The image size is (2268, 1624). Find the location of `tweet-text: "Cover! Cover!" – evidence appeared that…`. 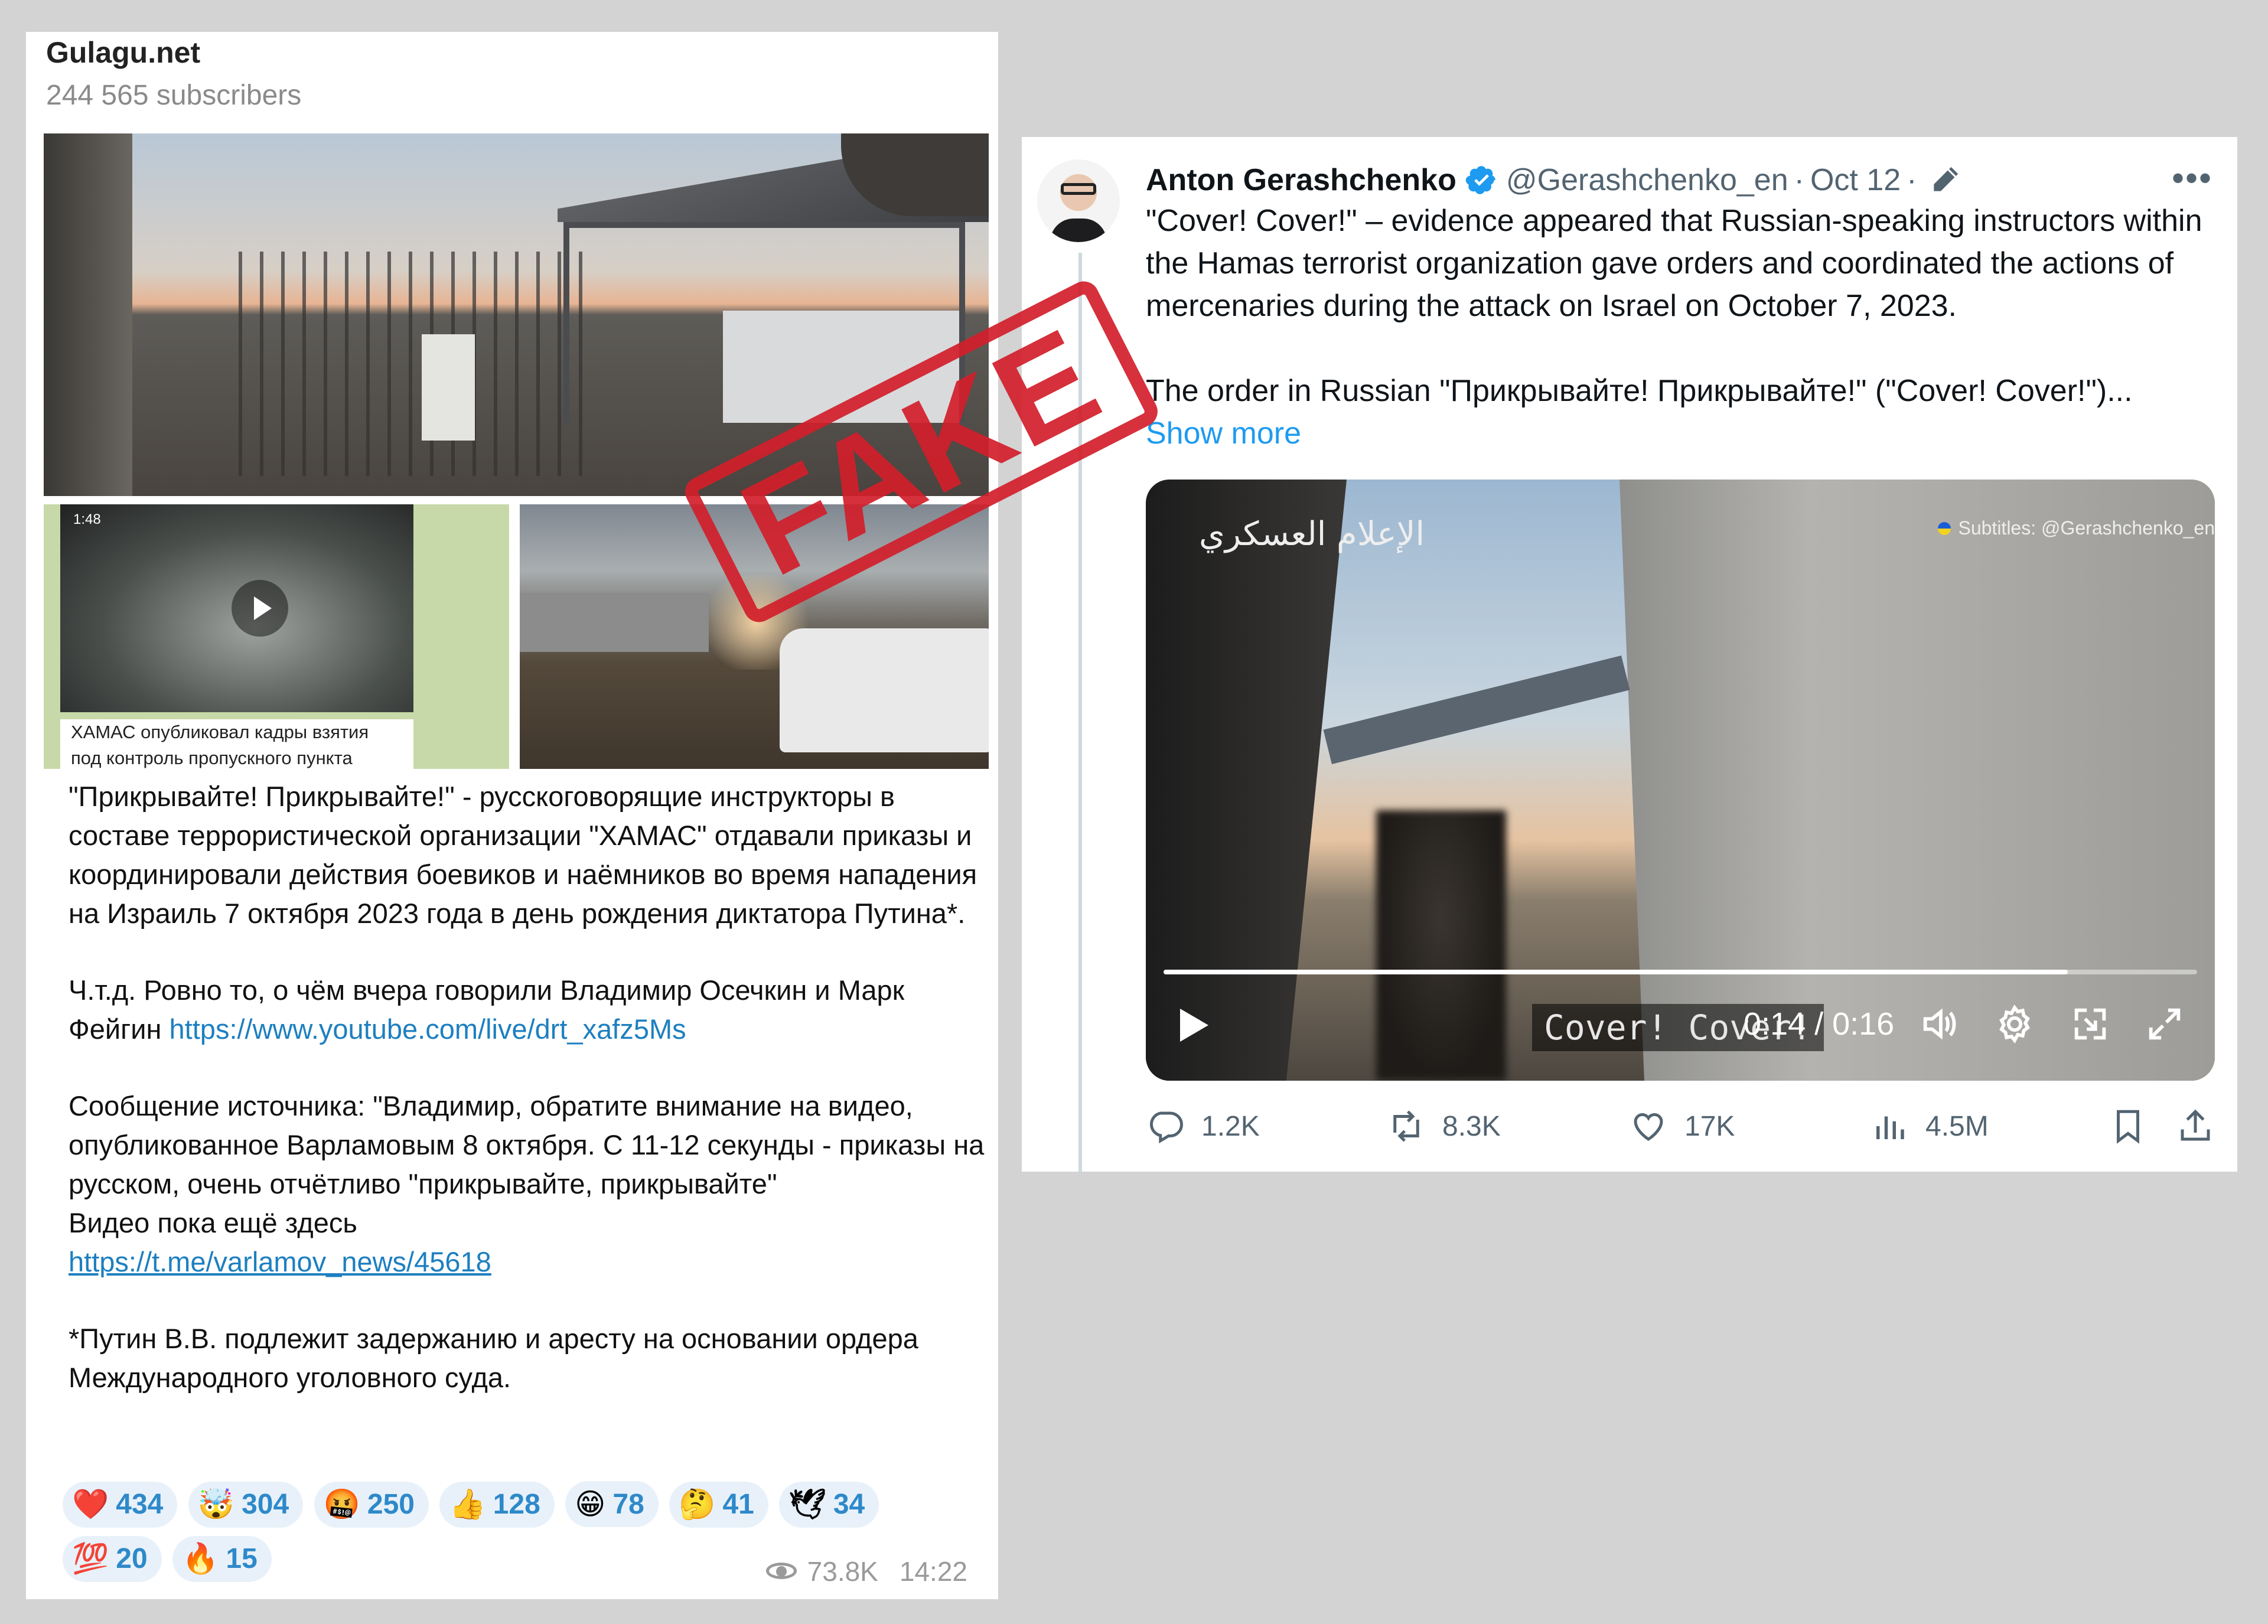

tweet-text: "Cover! Cover!" – evidence appeared that… is located at coordinates (1677, 327).